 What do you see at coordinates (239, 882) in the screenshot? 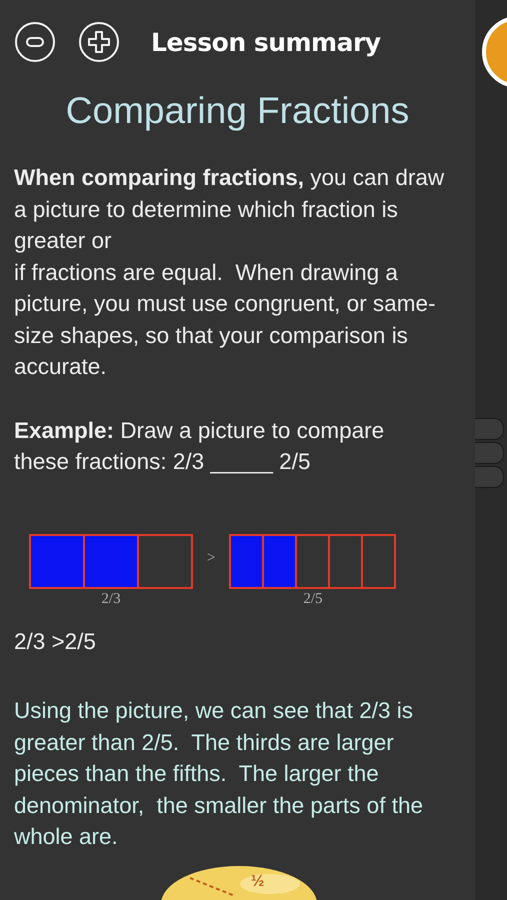
I see `coin-icon` at bounding box center [239, 882].